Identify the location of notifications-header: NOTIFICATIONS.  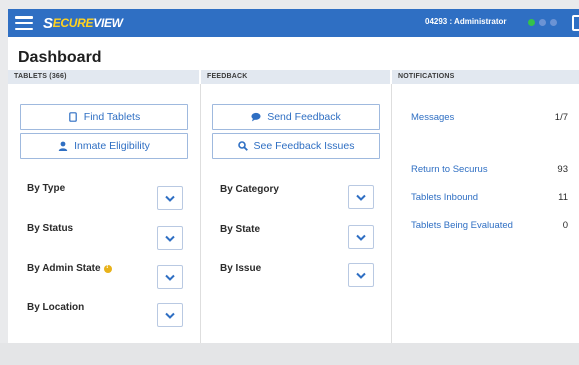
(485, 77).